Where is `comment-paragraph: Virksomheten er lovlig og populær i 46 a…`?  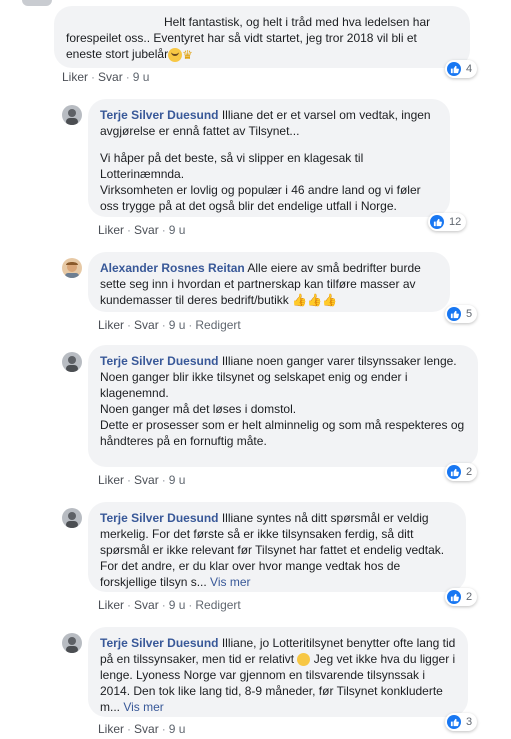
comment-paragraph: Virksomheten er lovlig og populær i 46 a… is located at coordinates (260, 198).